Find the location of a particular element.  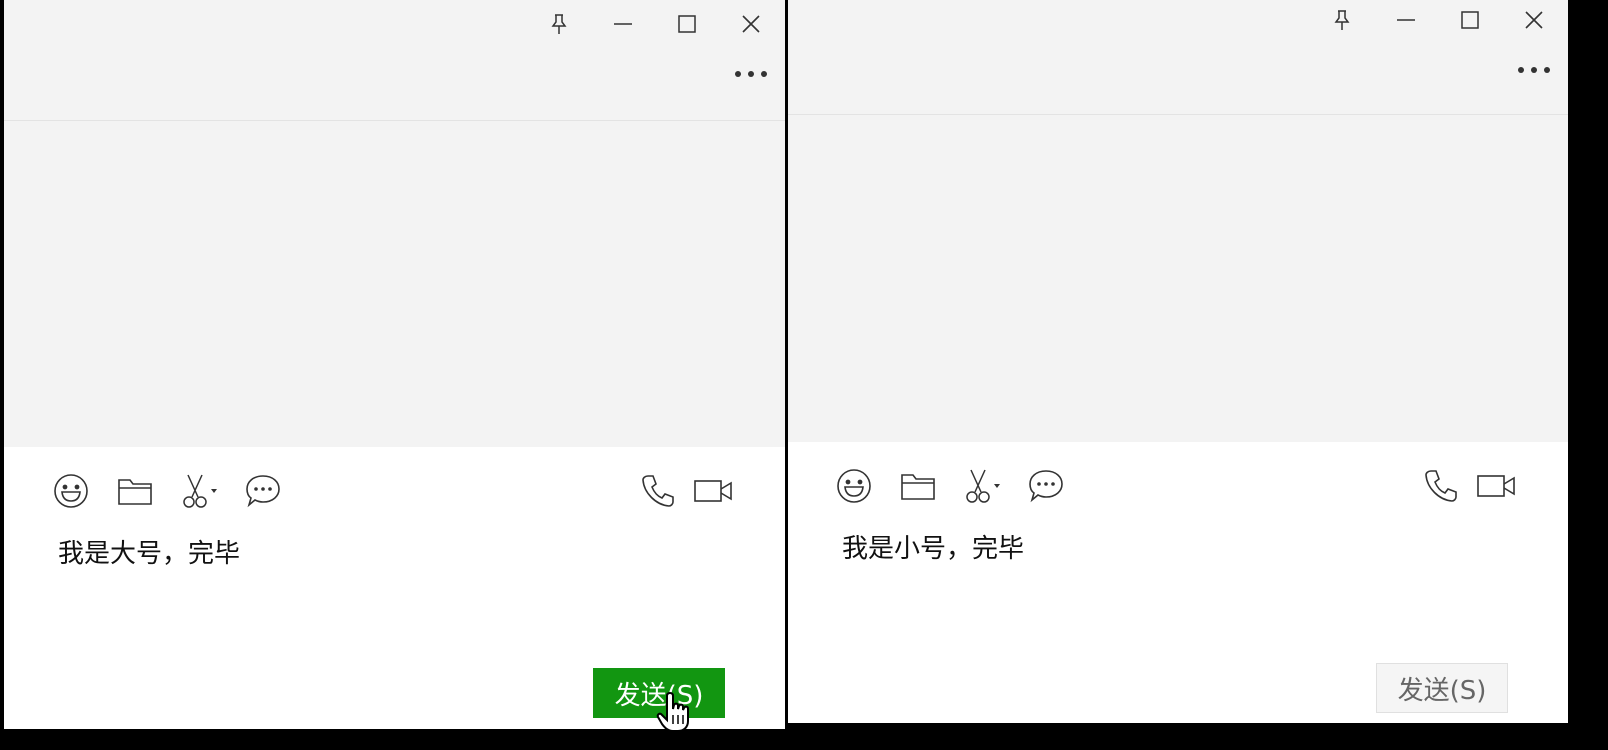

message-input: 我是小号，完毕 is located at coordinates (933, 546).